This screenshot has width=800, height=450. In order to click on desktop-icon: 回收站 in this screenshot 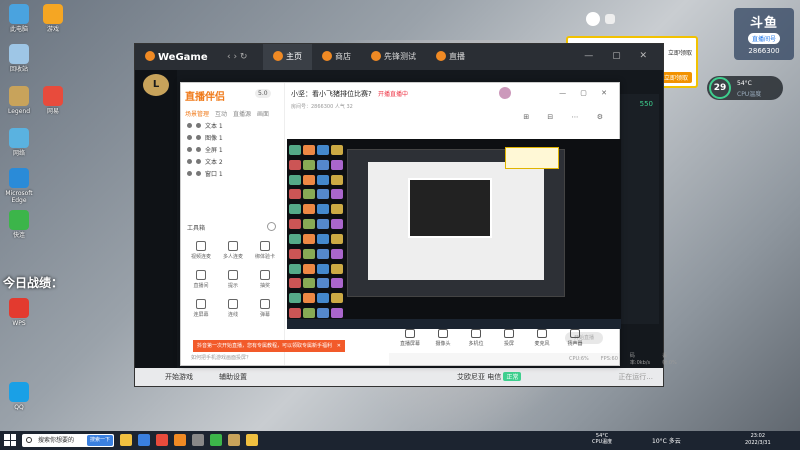, I will do `click(19, 58)`.